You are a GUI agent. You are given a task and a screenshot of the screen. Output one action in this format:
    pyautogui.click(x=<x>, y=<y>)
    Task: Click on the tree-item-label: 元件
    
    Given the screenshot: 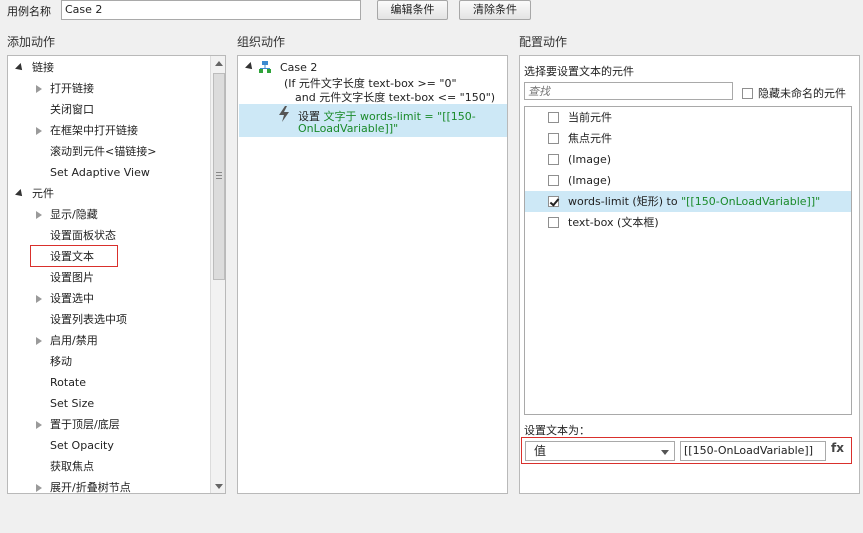 What is the action you would take?
    pyautogui.click(x=43, y=193)
    